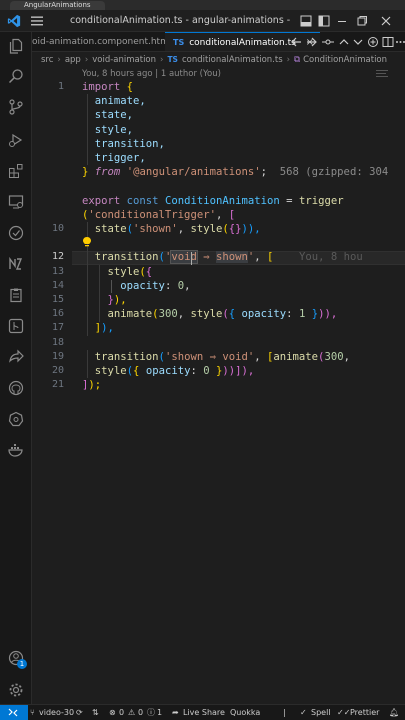 This screenshot has height=720, width=405. Describe the element at coordinates (222, 314) in the screenshot. I see `code-line: animate(300, style({ opacity: 1 })),` at that location.